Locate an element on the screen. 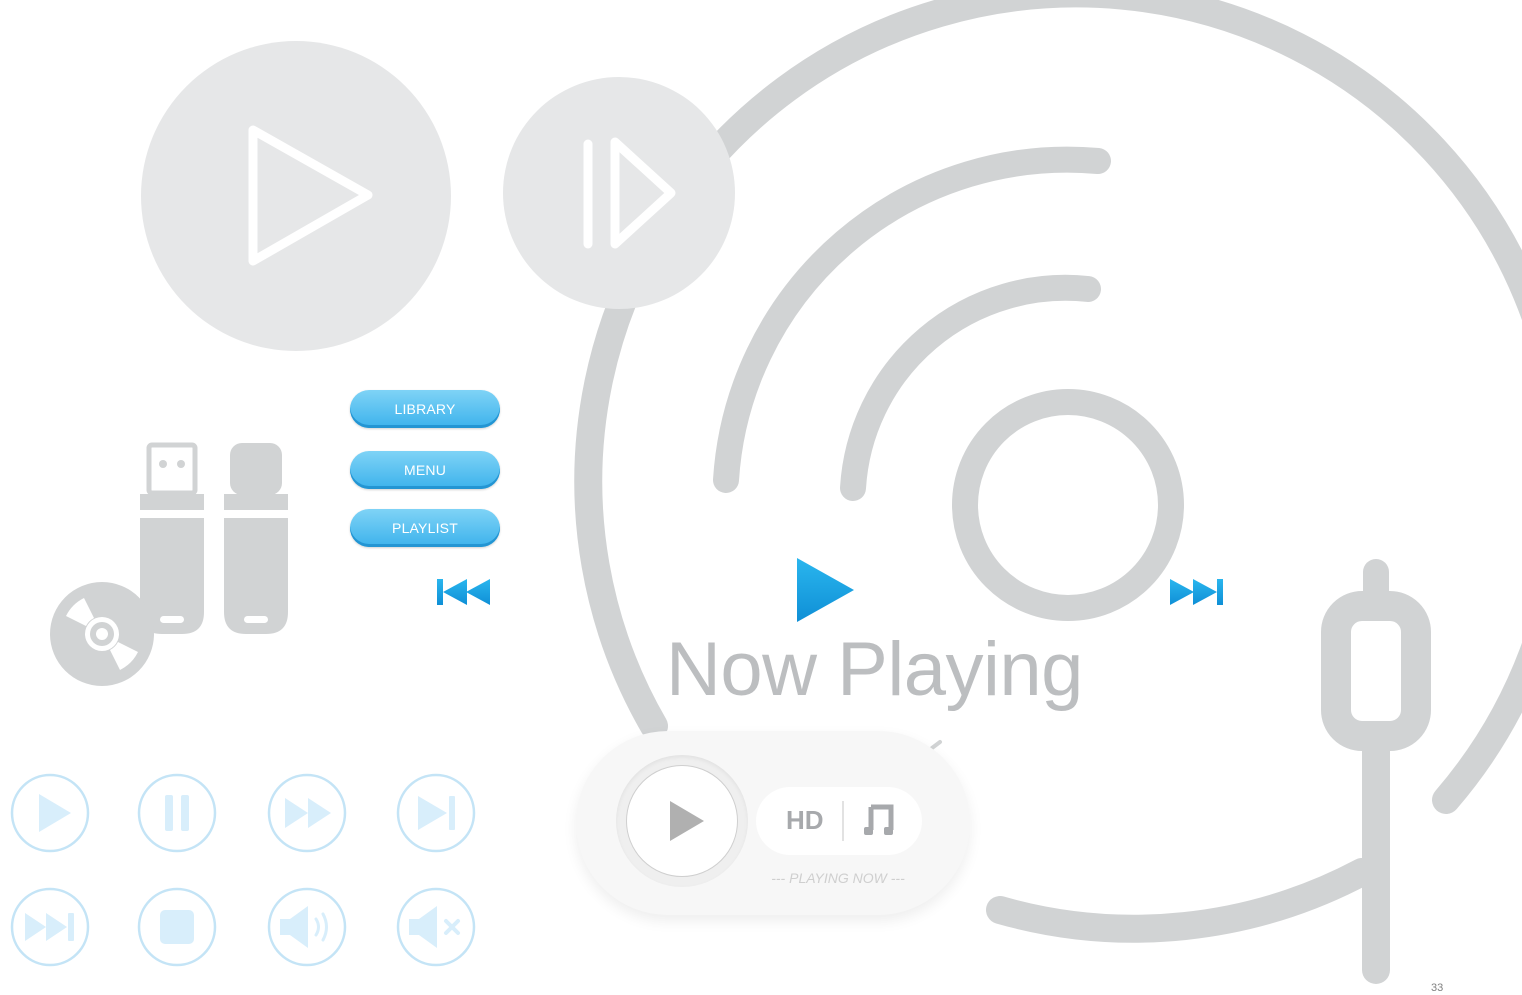 The height and width of the screenshot is (995, 1522). play-pause-icon is located at coordinates (619, 193).